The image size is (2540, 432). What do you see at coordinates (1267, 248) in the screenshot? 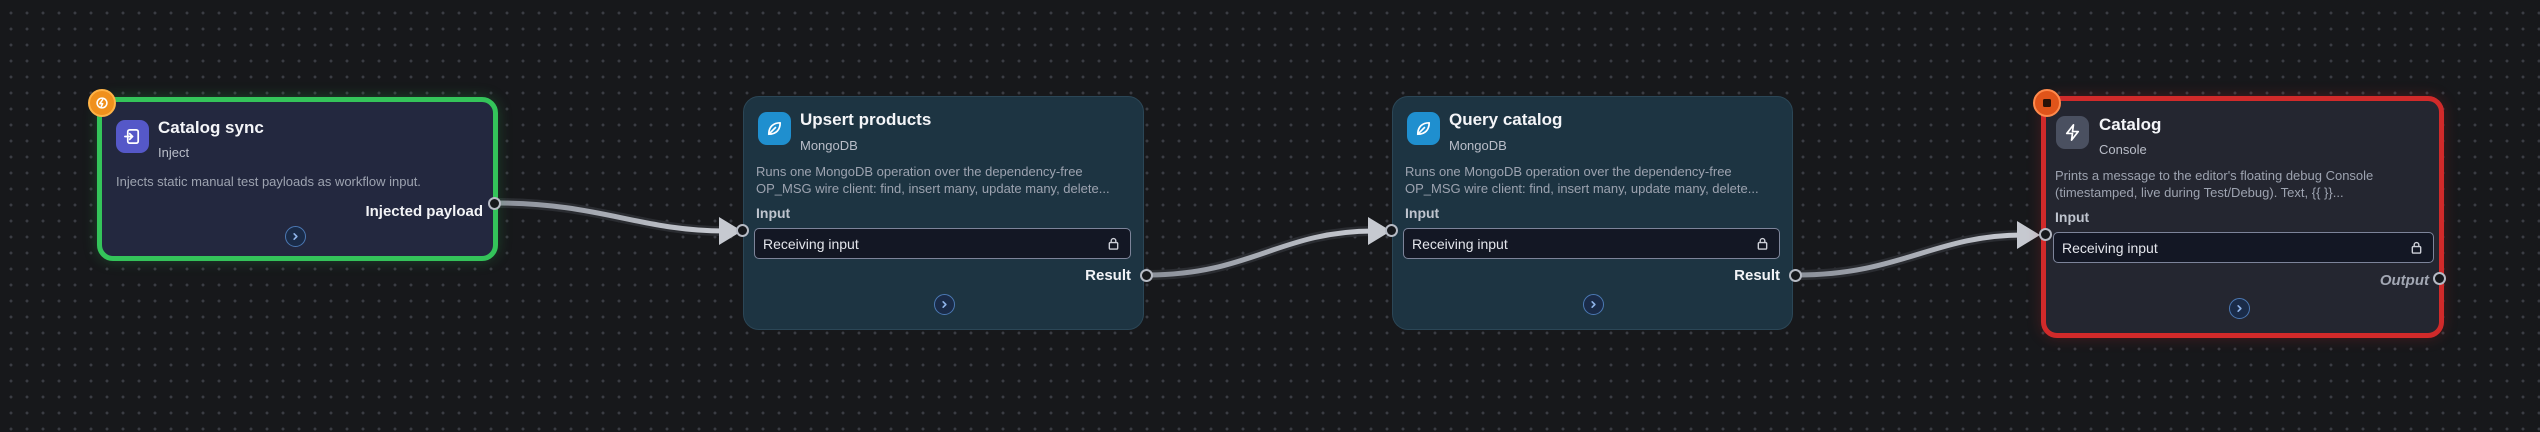
I see `connection-upsert-to-query` at bounding box center [1267, 248].